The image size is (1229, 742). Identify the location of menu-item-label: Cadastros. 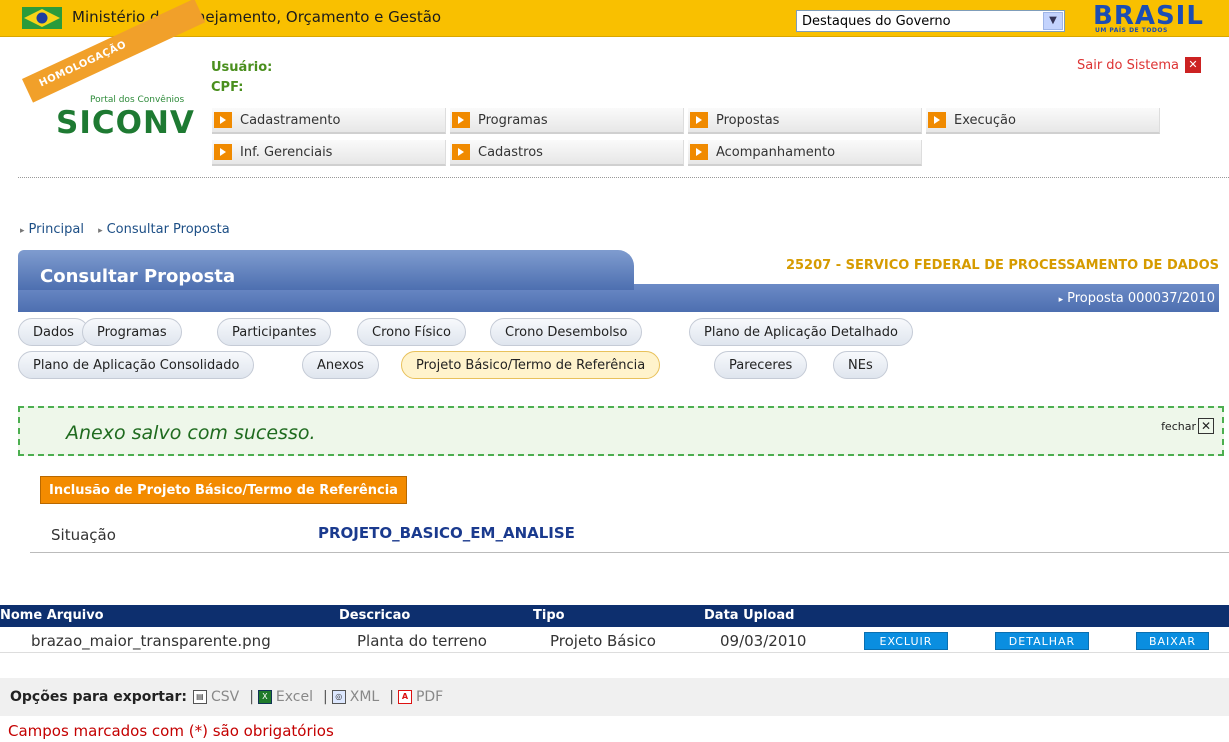
(510, 152).